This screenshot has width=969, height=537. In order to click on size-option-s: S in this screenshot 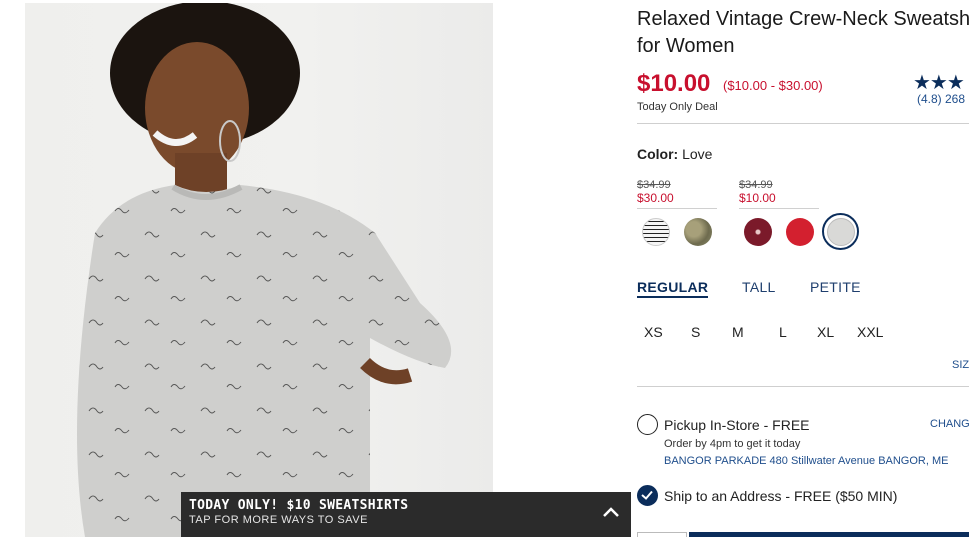, I will do `click(695, 332)`.